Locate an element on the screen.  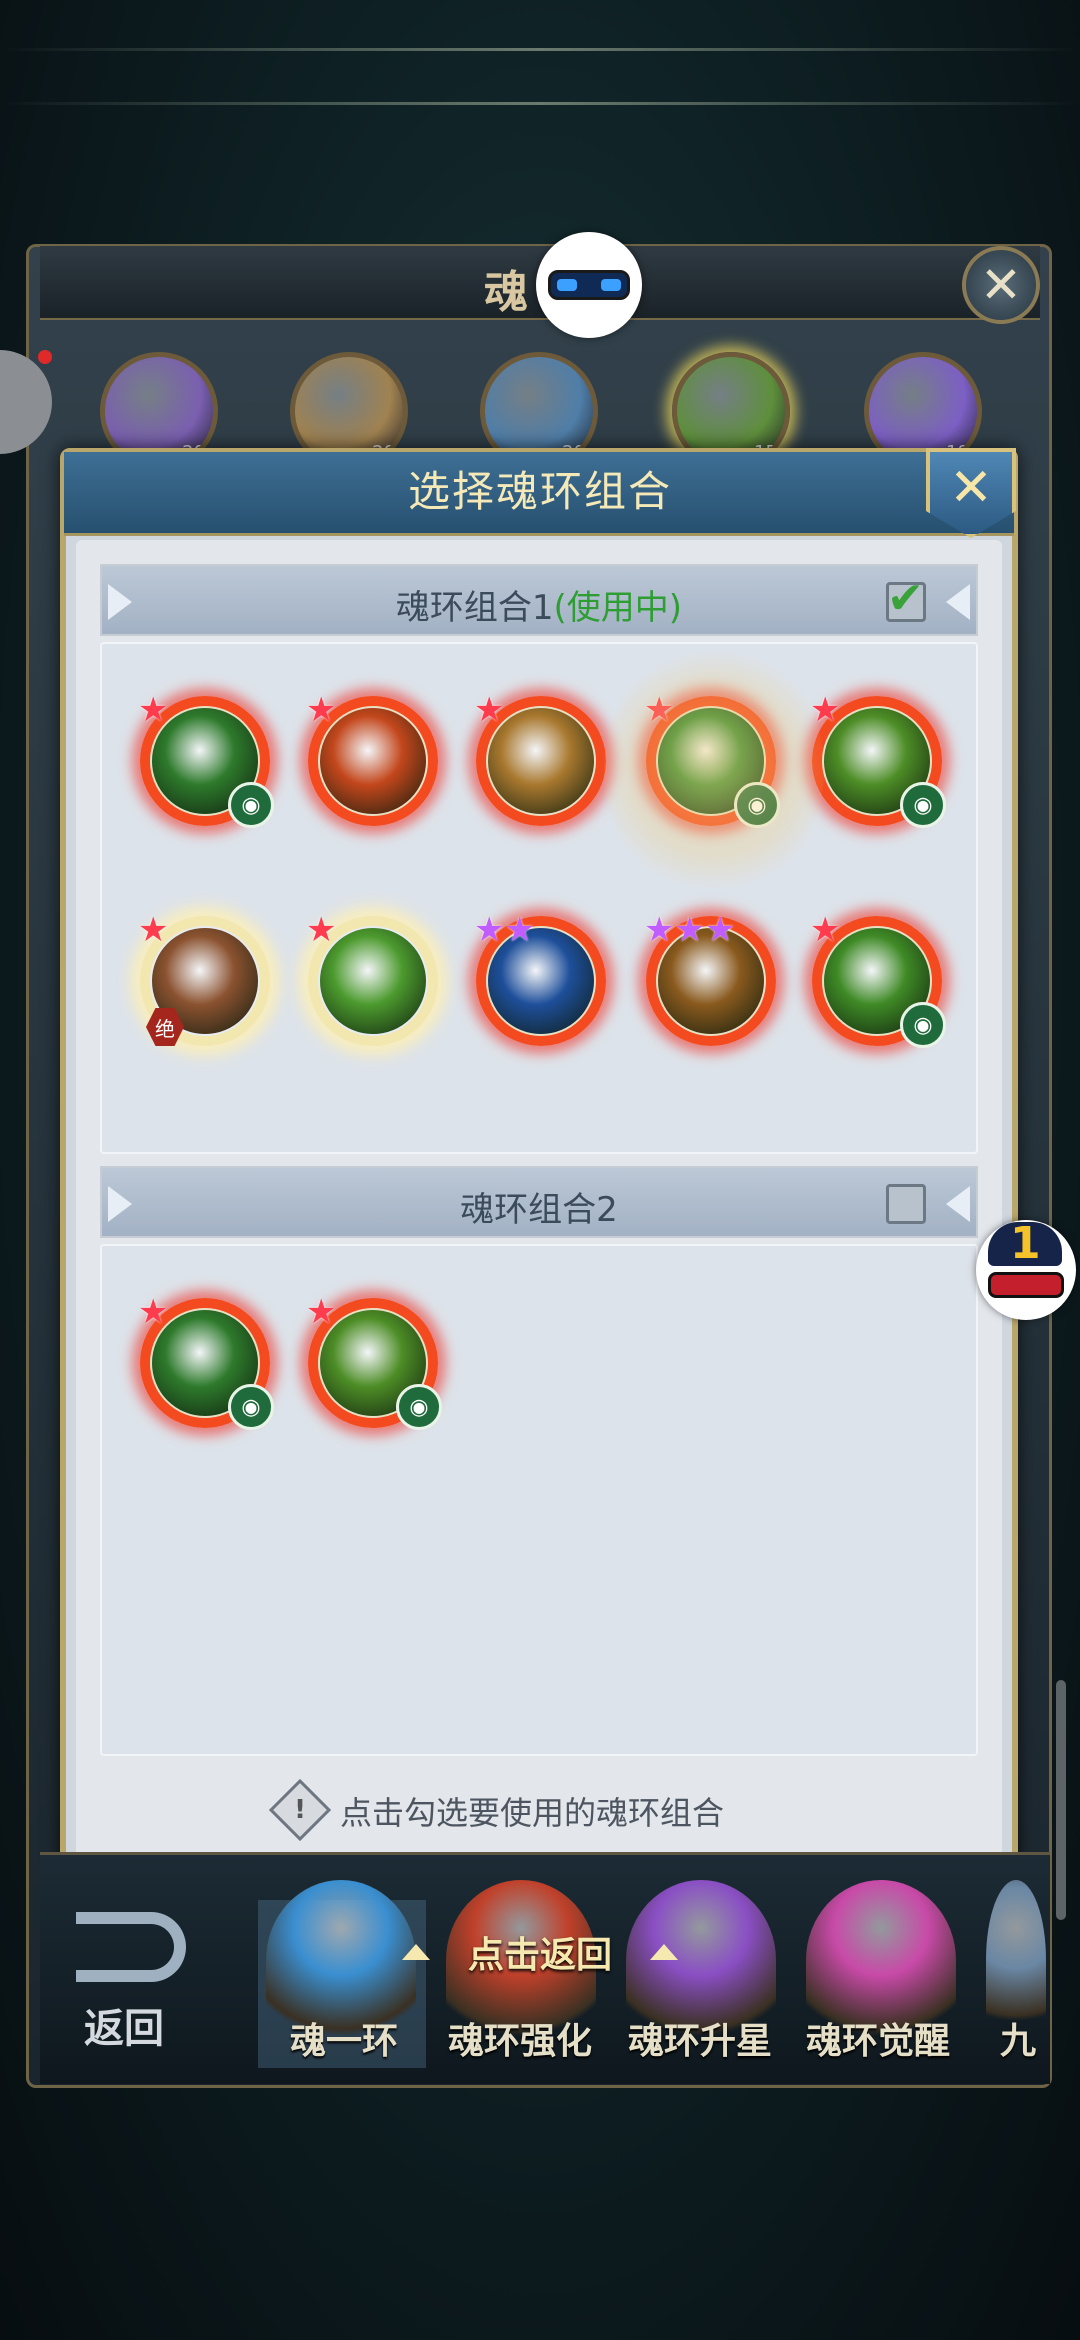
glasses-icon is located at coordinates (1026, 1285).